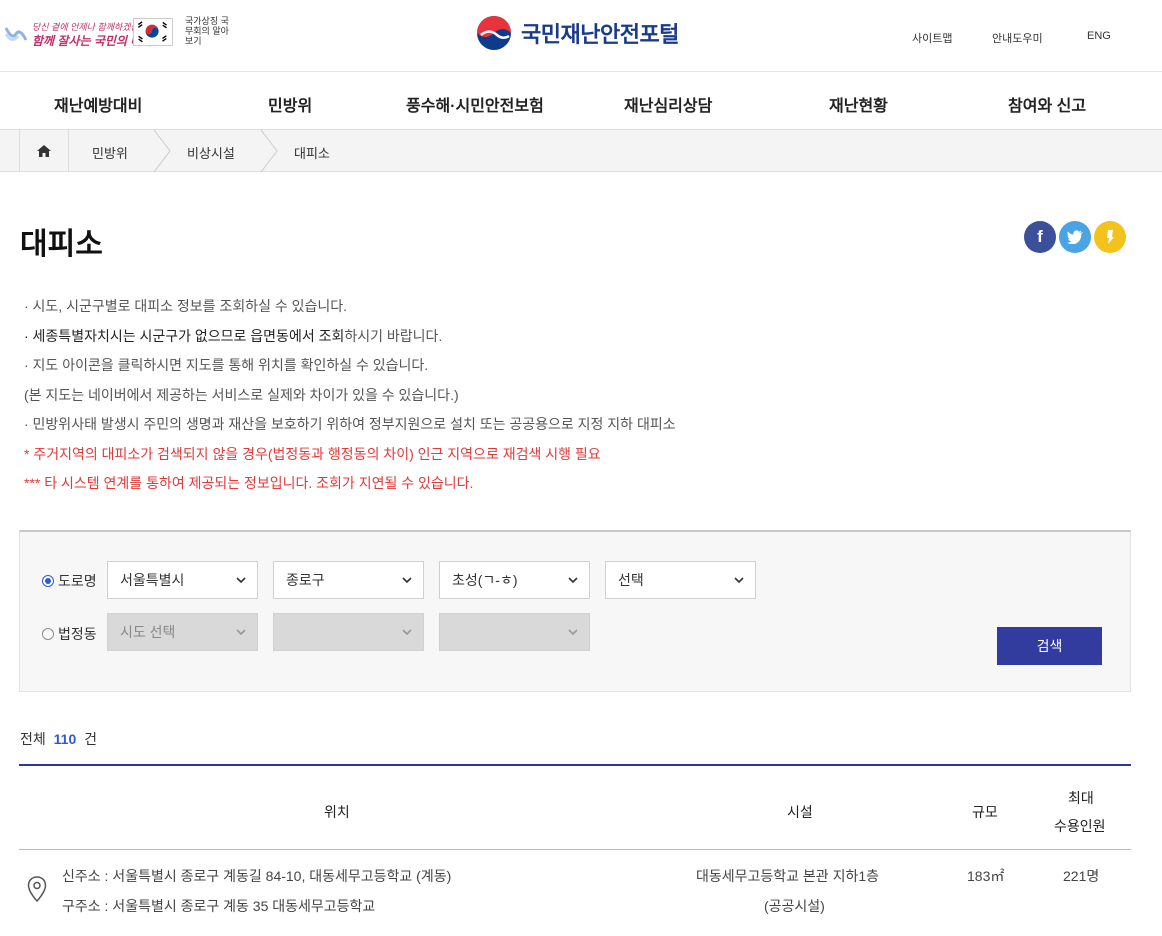 The width and height of the screenshot is (1162, 936). I want to click on facebook-icon: f, so click(1040, 237).